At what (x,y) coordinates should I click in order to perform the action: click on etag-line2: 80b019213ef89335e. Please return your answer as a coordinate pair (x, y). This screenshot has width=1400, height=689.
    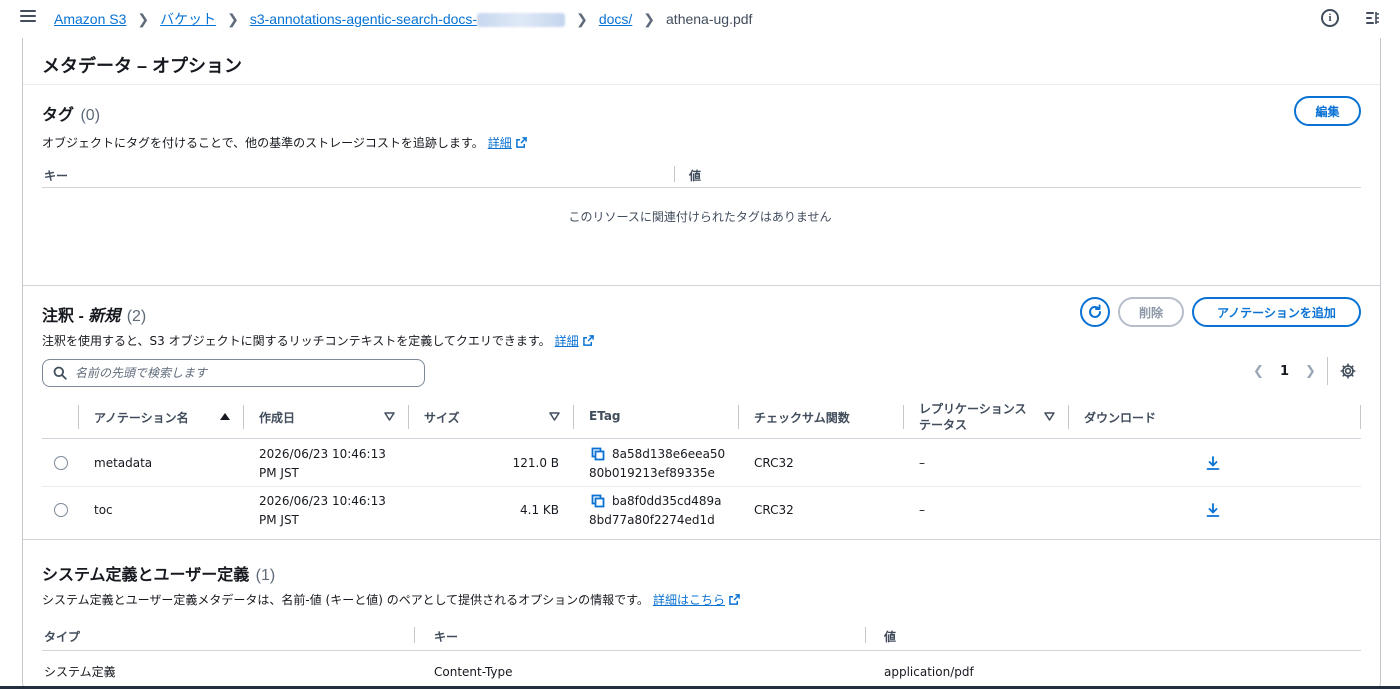
    Looking at the image, I should click on (652, 473).